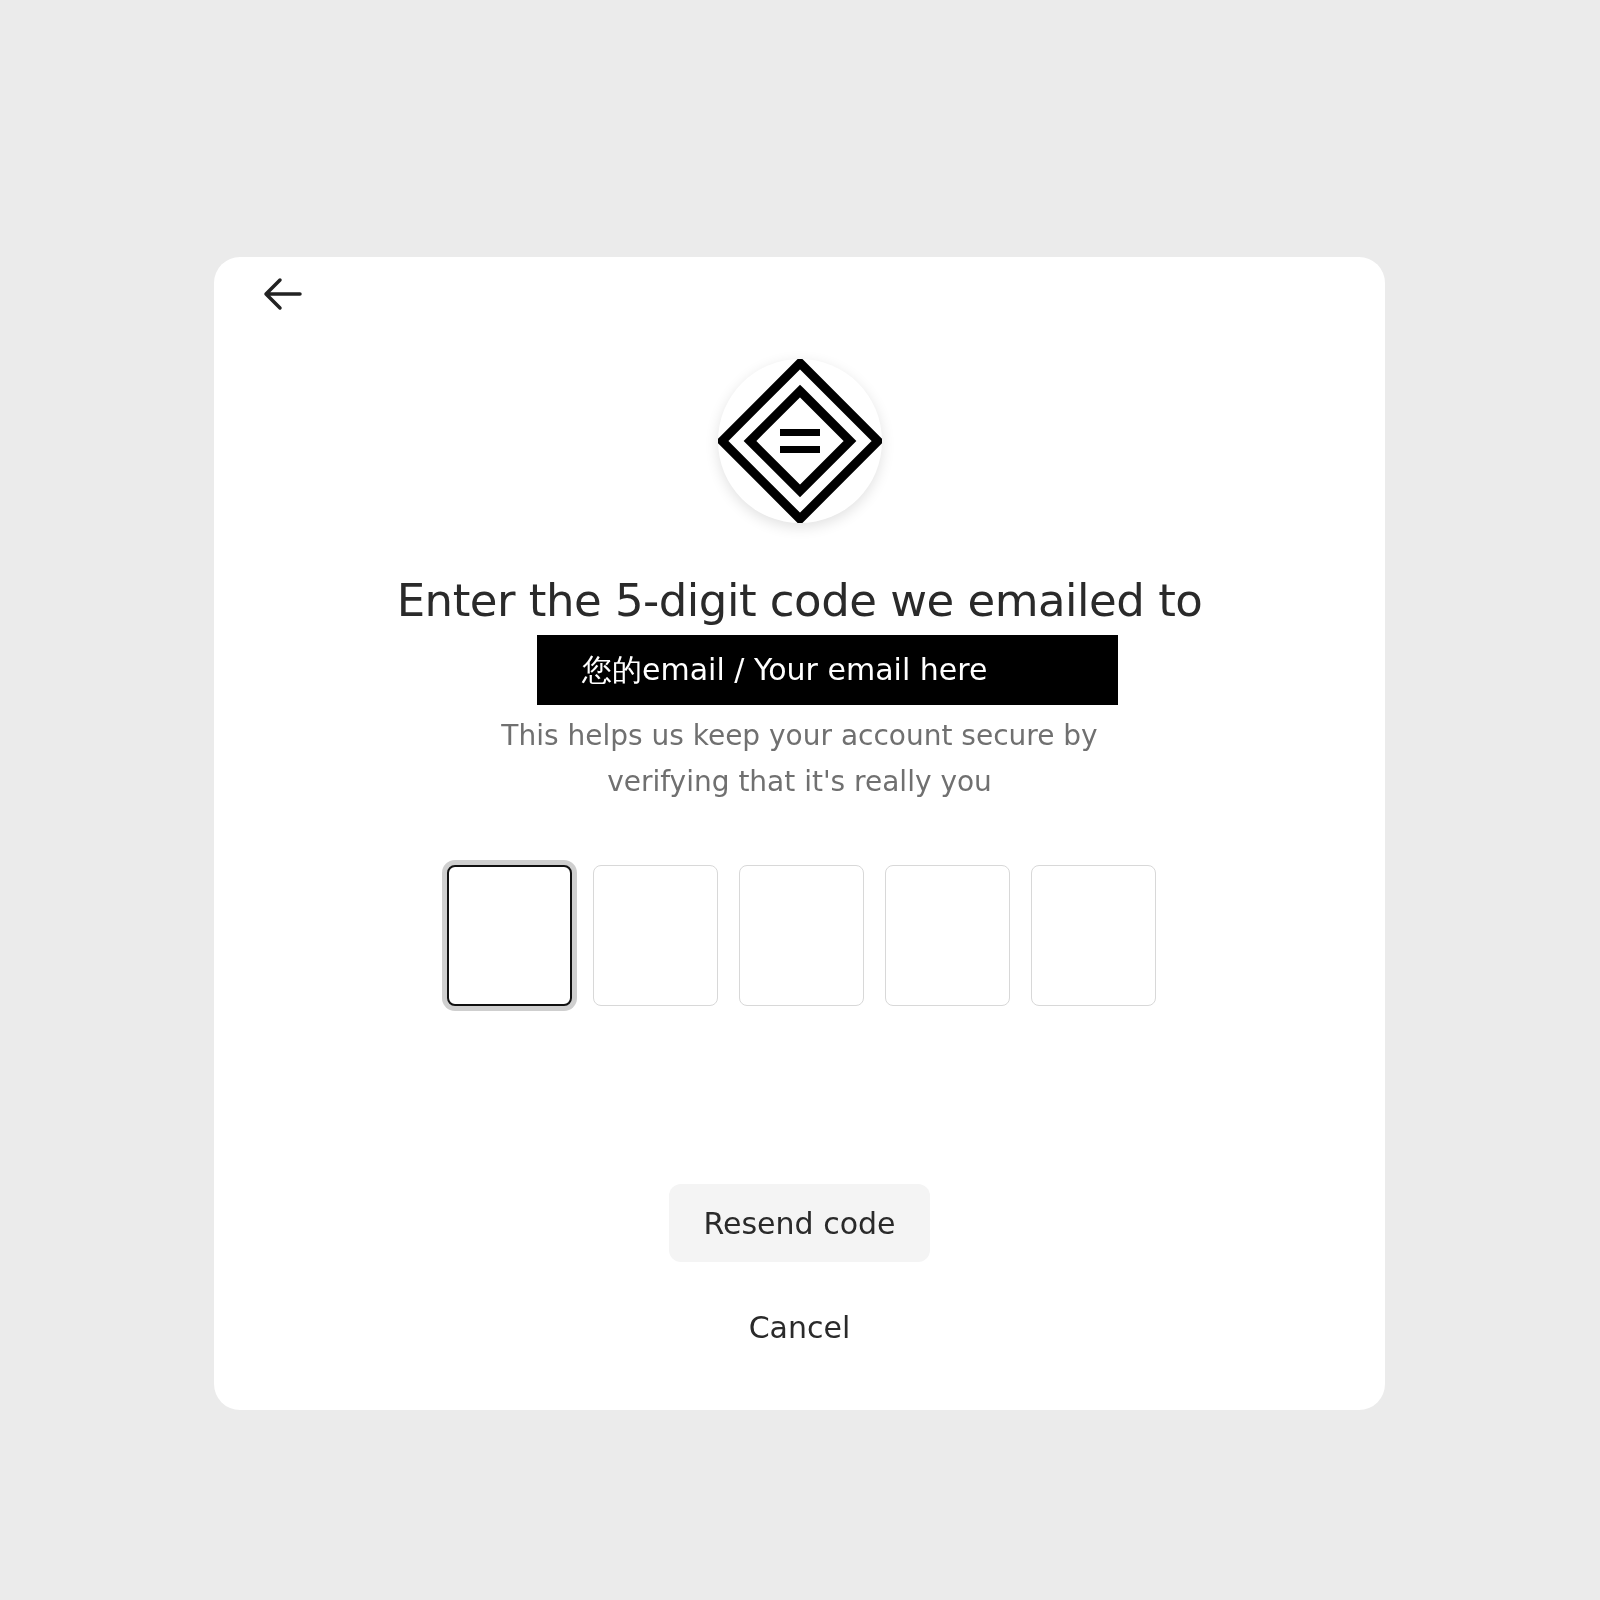  What do you see at coordinates (799, 759) in the screenshot?
I see `description: This helps us keep your account secure by verifying that it's really you` at bounding box center [799, 759].